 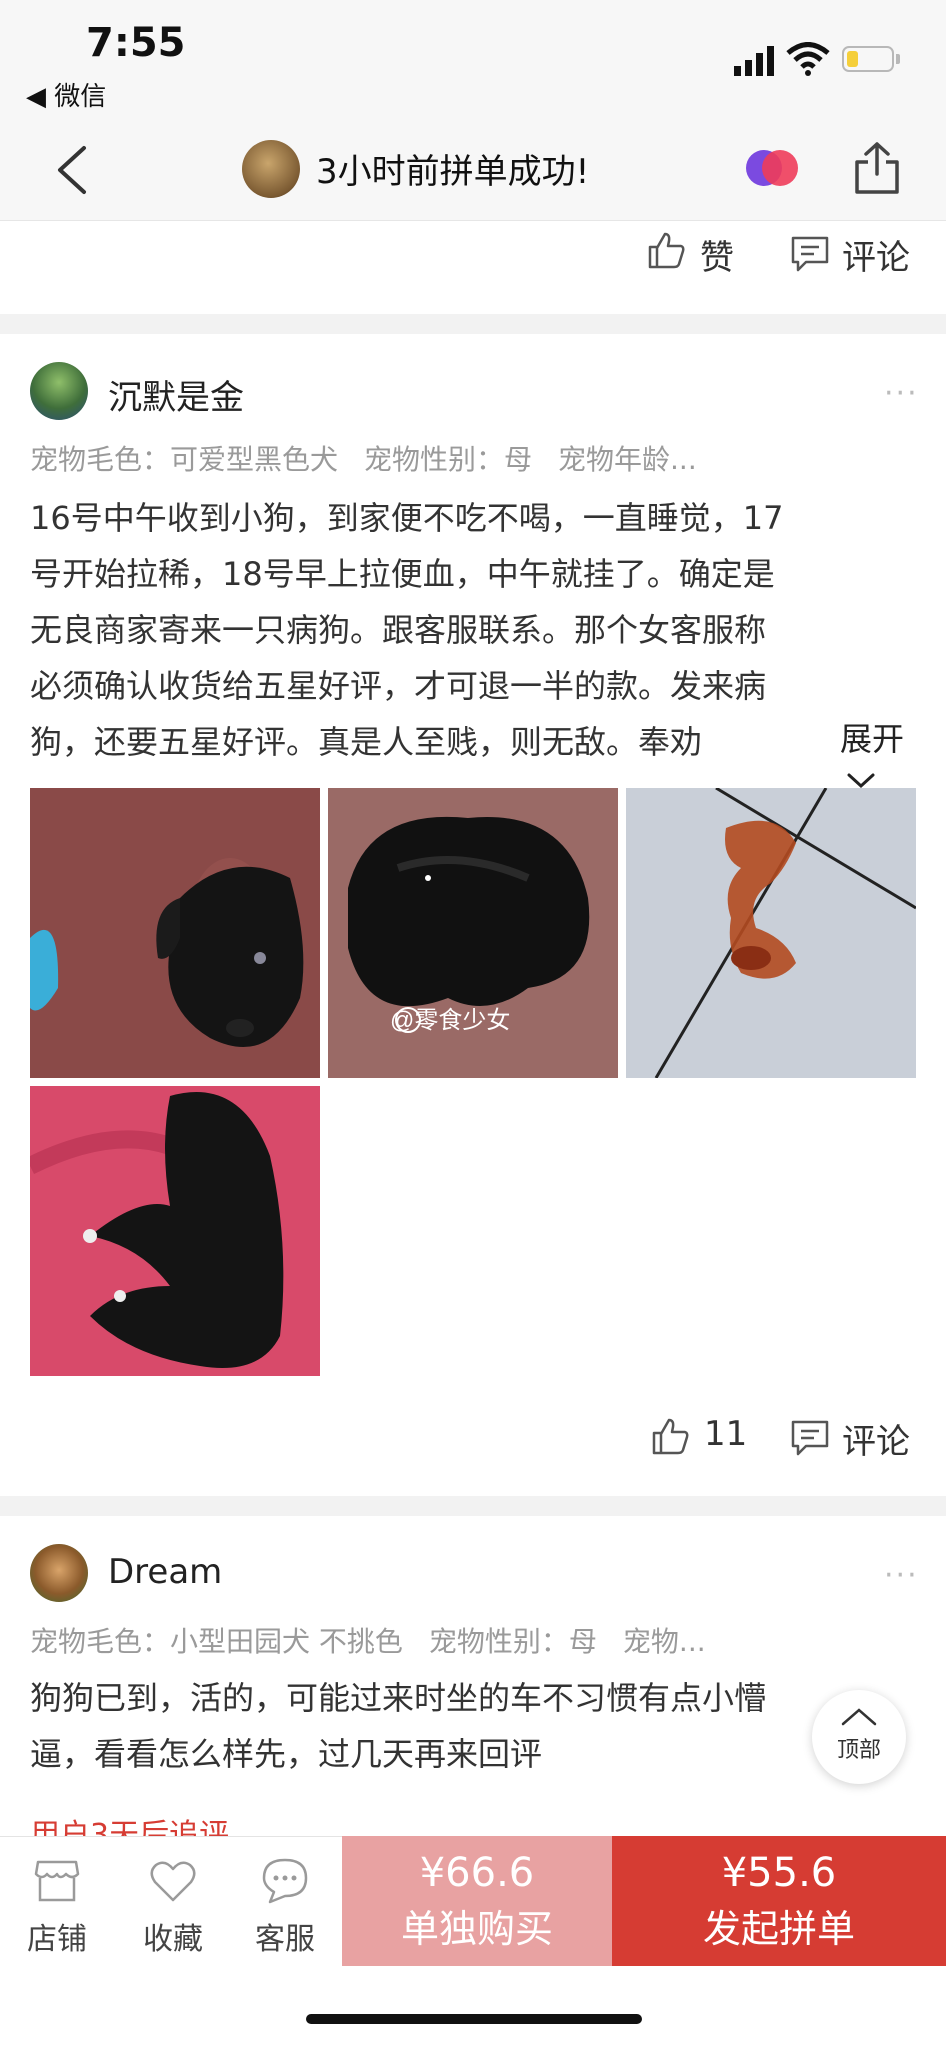 I want to click on photo-watermark: @零食少女, so click(x=450, y=1020).